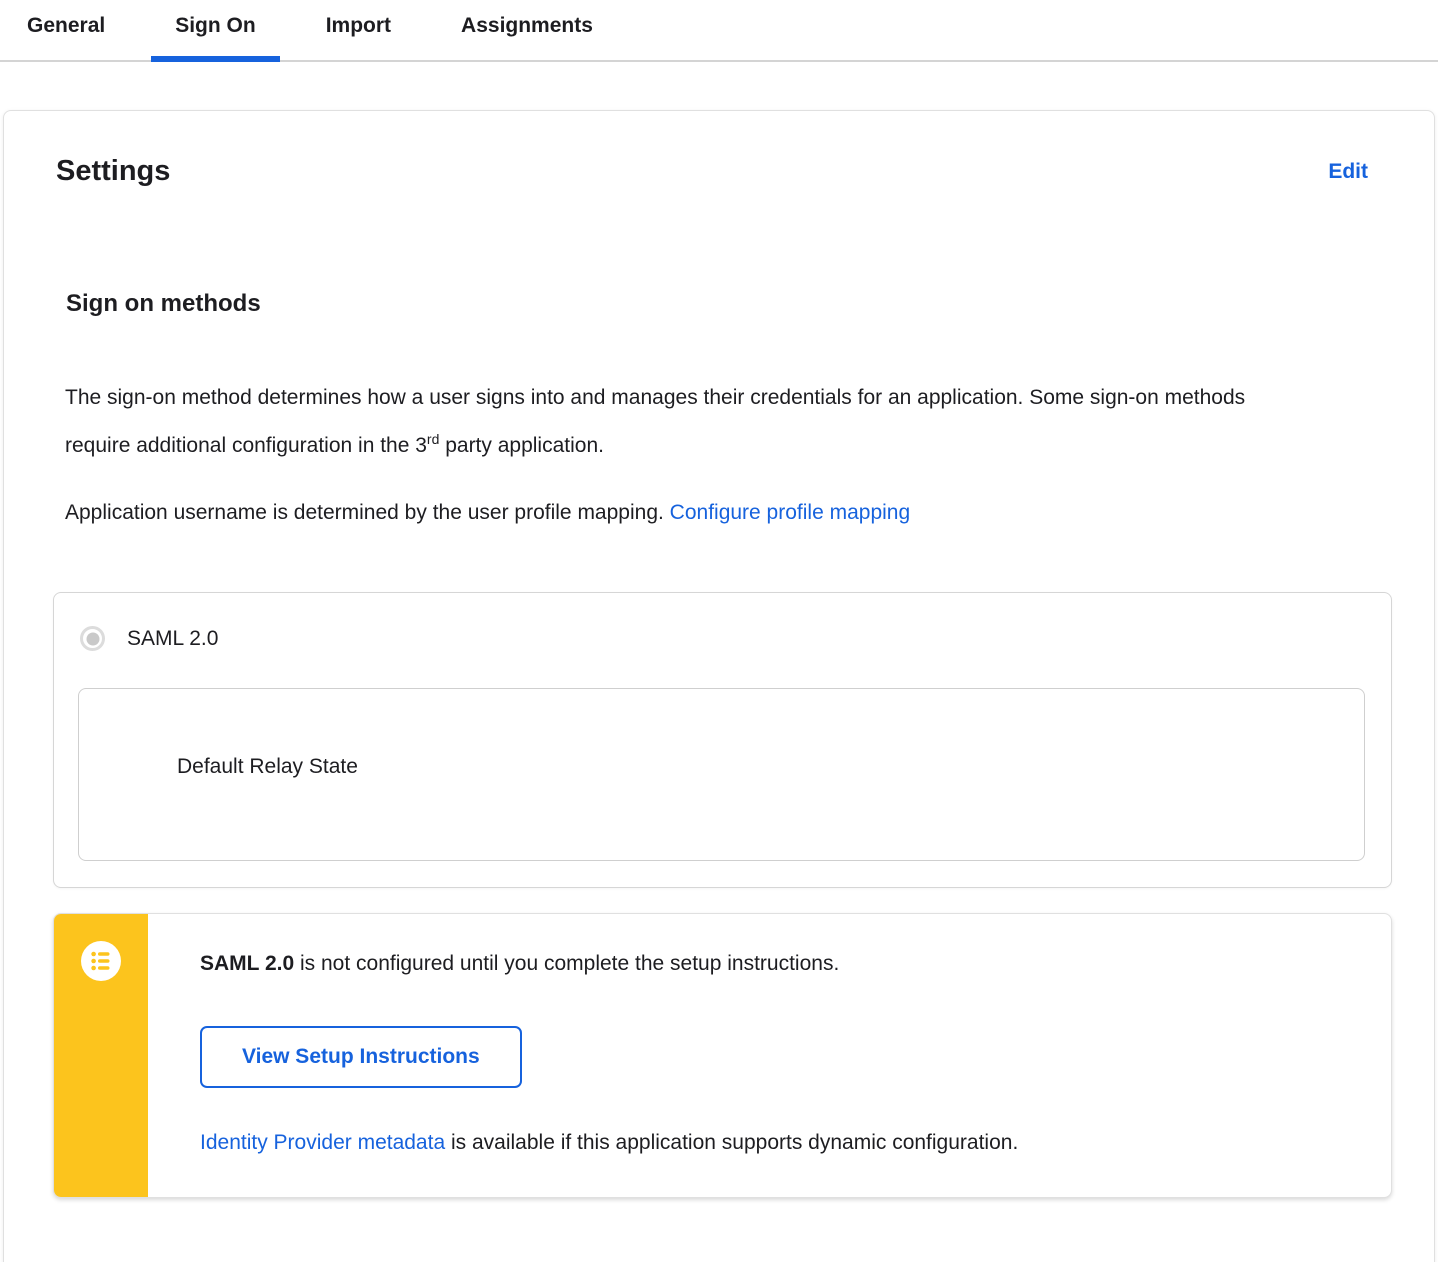 This screenshot has width=1438, height=1262. What do you see at coordinates (722, 171) in the screenshot?
I see `settings-card-header: Settings Edit` at bounding box center [722, 171].